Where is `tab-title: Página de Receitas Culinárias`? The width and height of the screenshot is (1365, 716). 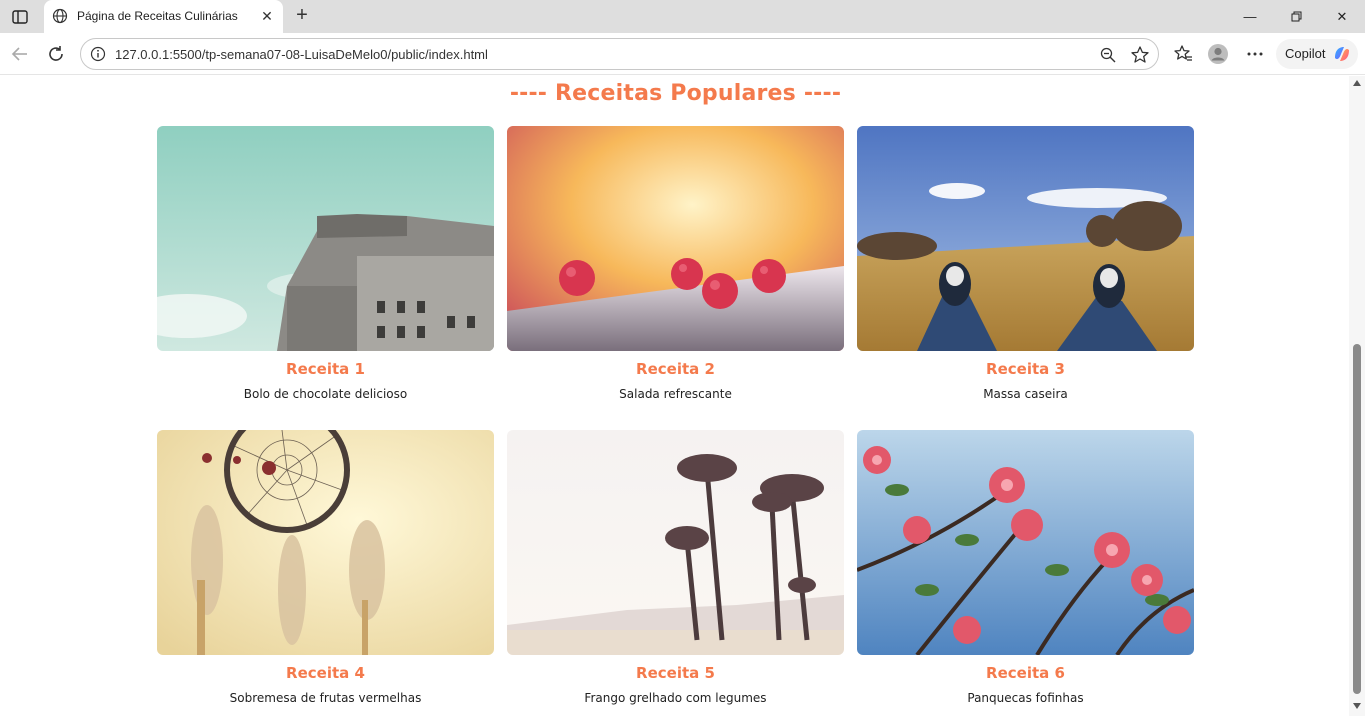
tab-title: Página de Receitas Culinárias is located at coordinates (157, 16).